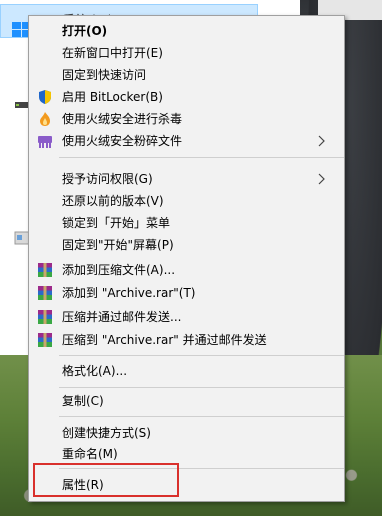 Image resolution: width=382 pixels, height=516 pixels. Describe the element at coordinates (186, 179) in the screenshot. I see `menu-item-grant-access: 授予访问权限(G)` at that location.